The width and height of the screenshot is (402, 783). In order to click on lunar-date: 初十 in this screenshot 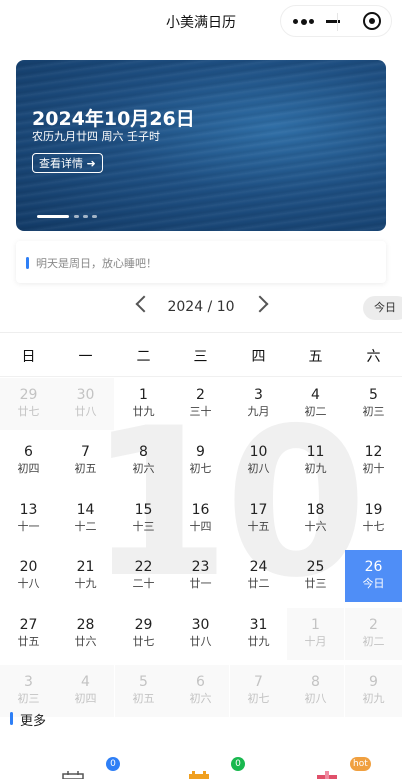, I will do `click(373, 468)`.